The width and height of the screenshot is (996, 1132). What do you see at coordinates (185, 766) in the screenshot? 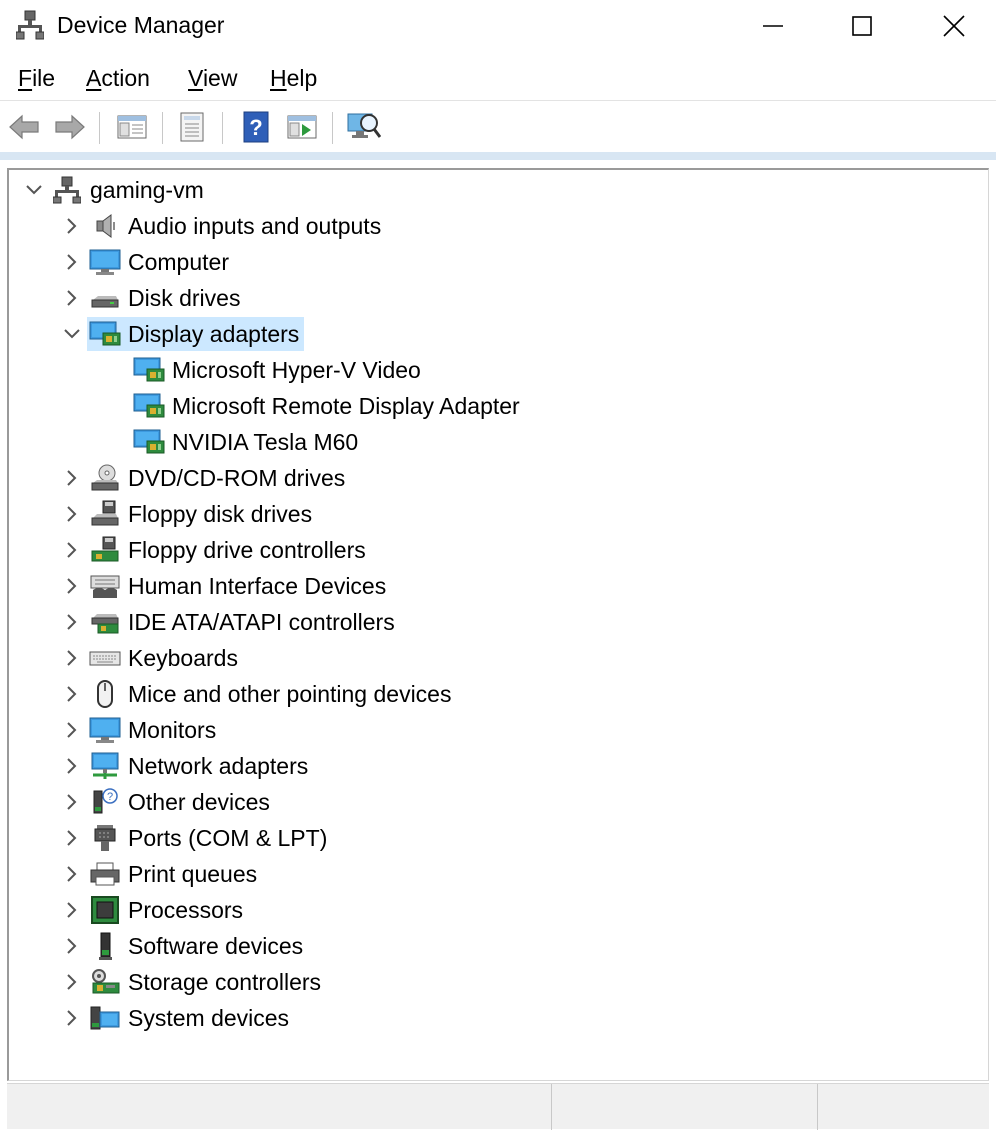
I see `category-network-adapters: Network adapters` at bounding box center [185, 766].